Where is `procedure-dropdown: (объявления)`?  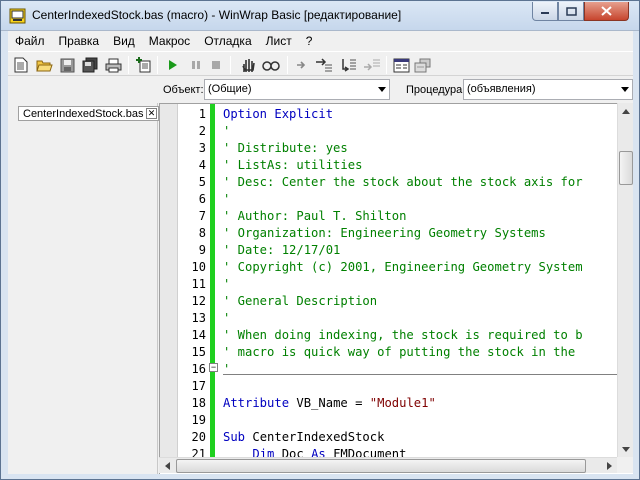 procedure-dropdown: (объявления) is located at coordinates (548, 89).